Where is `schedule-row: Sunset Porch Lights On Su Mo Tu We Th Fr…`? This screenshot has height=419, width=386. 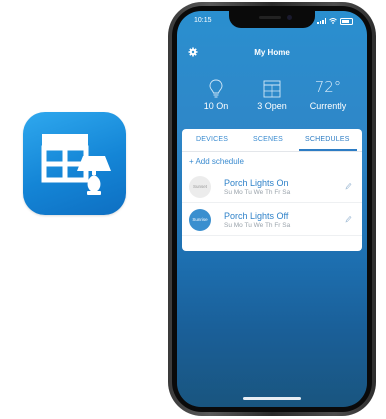
schedule-row: Sunset Porch Lights On Su Mo Tu We Th Fr… is located at coordinates (272, 187).